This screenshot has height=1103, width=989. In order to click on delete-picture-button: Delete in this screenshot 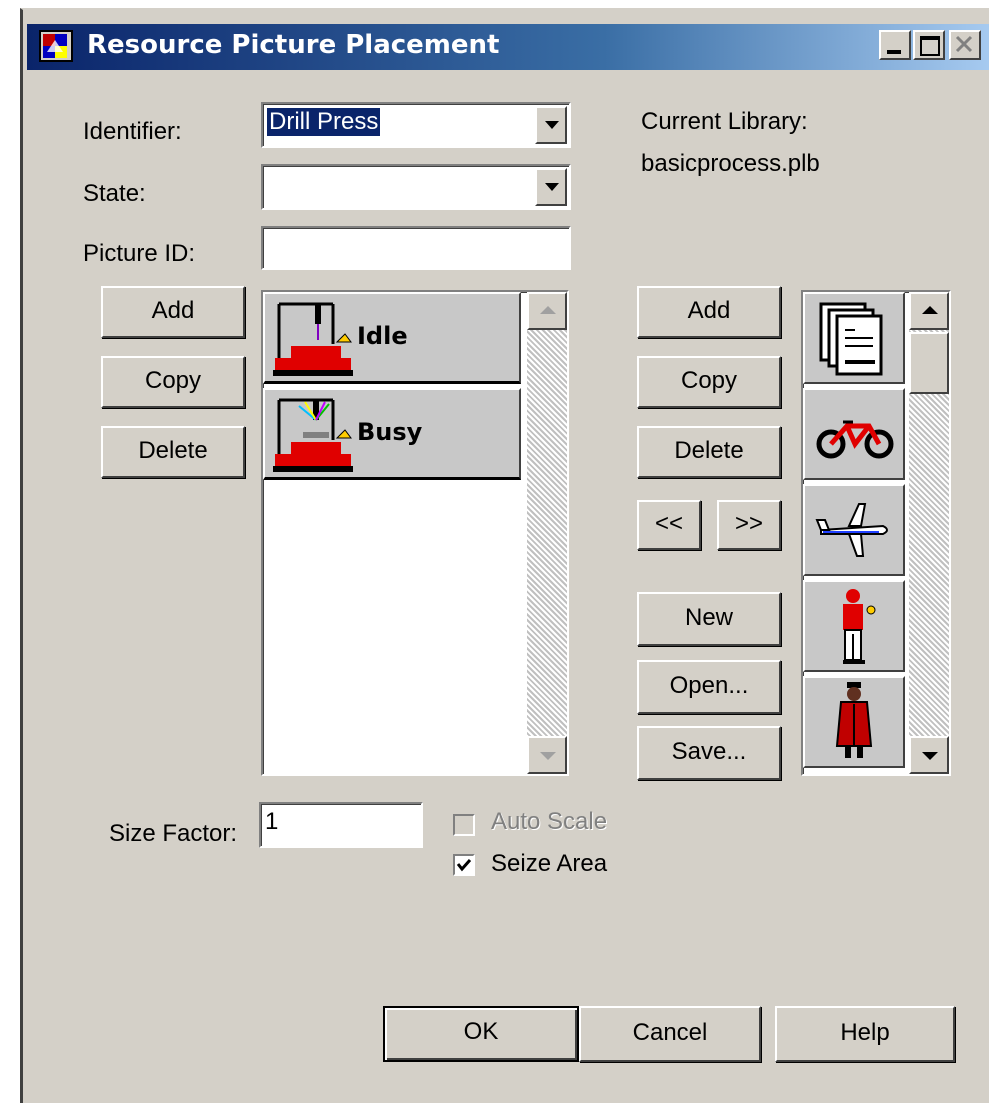, I will do `click(709, 452)`.